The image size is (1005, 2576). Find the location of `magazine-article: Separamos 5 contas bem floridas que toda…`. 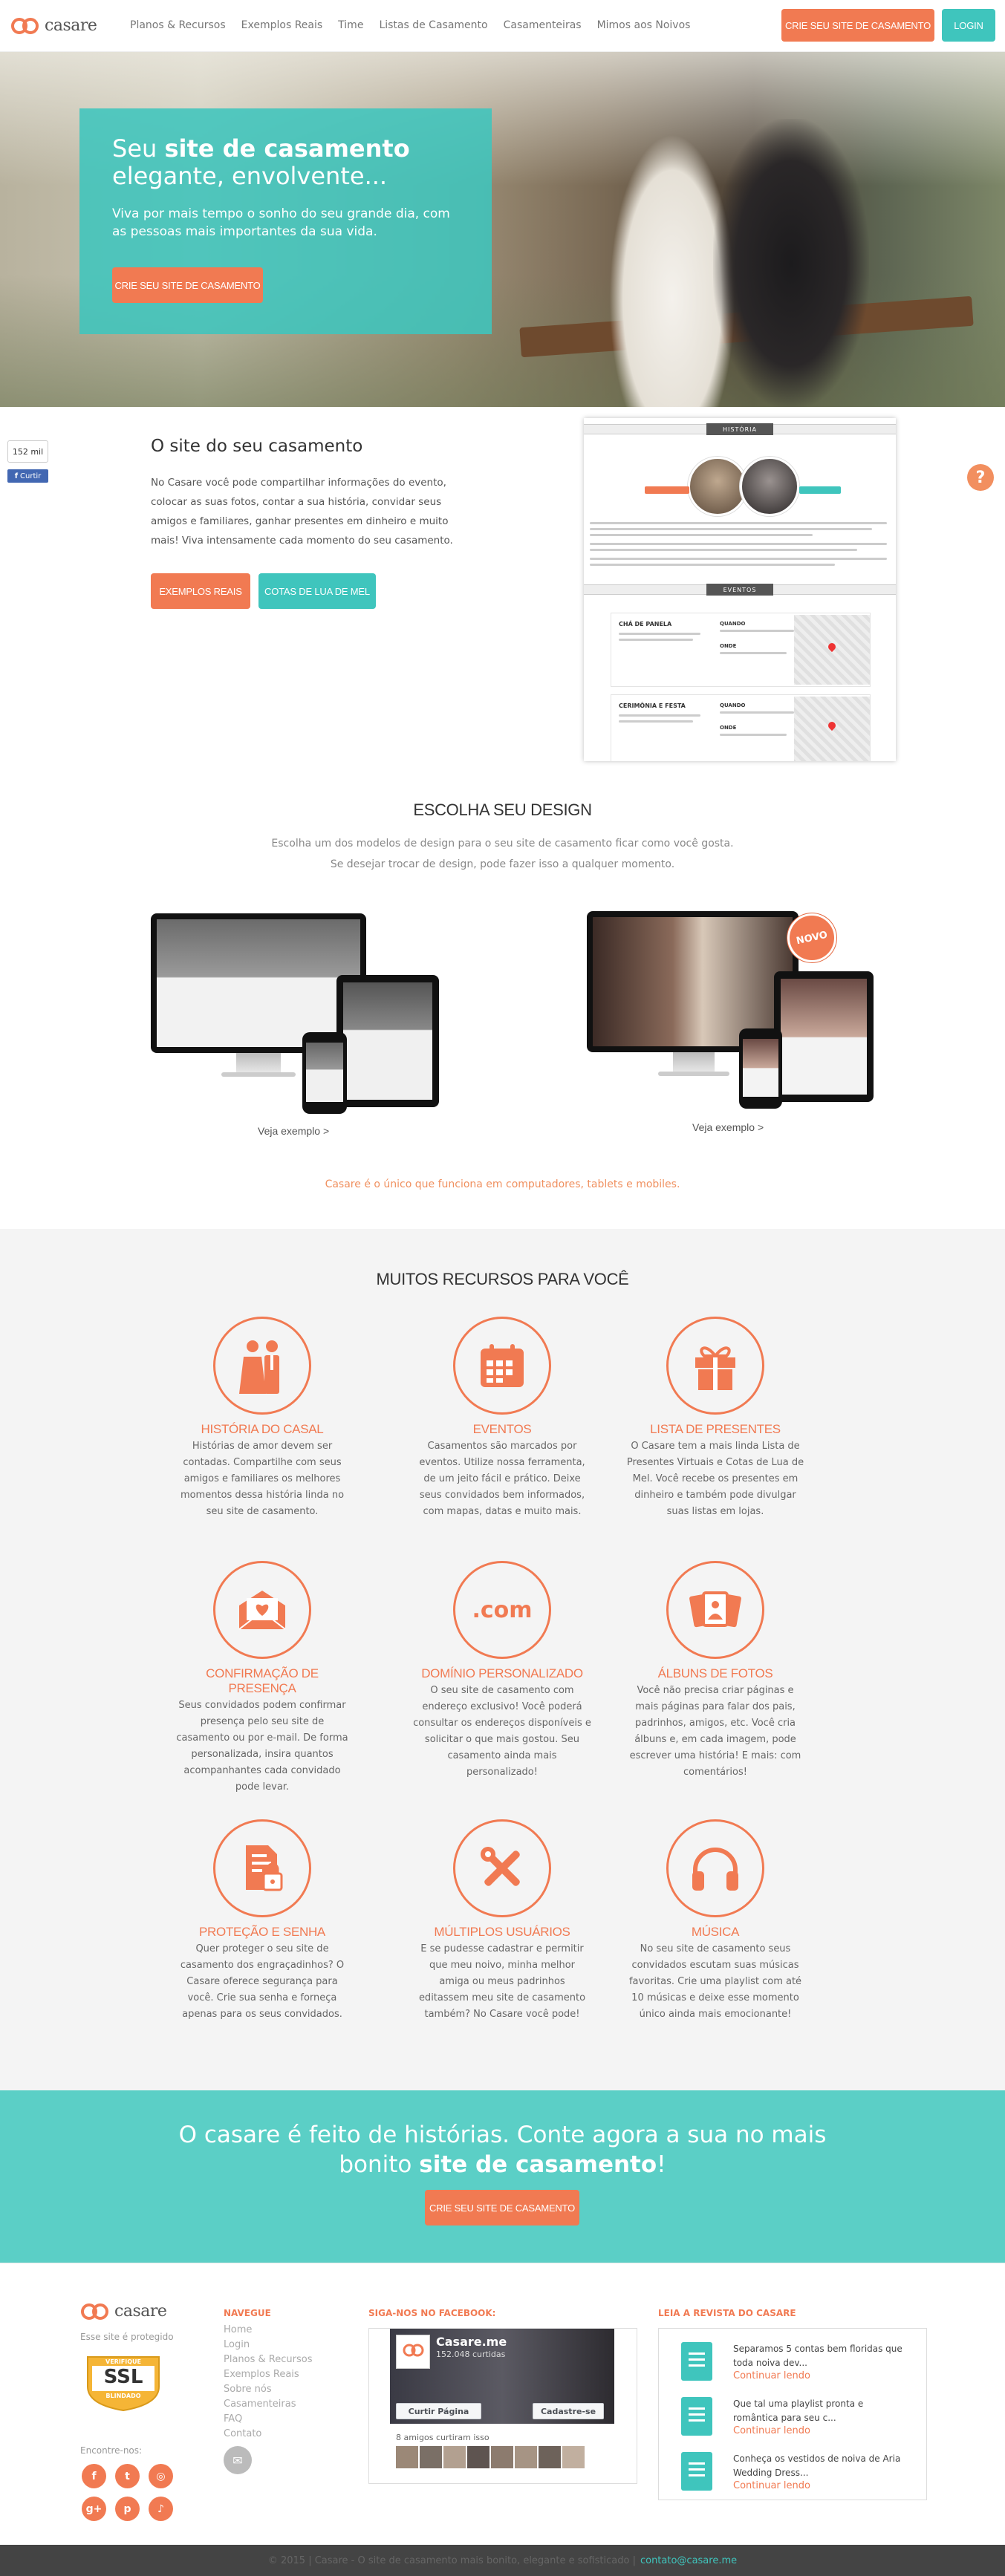

magazine-article: Separamos 5 contas bem floridas que toda… is located at coordinates (800, 2364).